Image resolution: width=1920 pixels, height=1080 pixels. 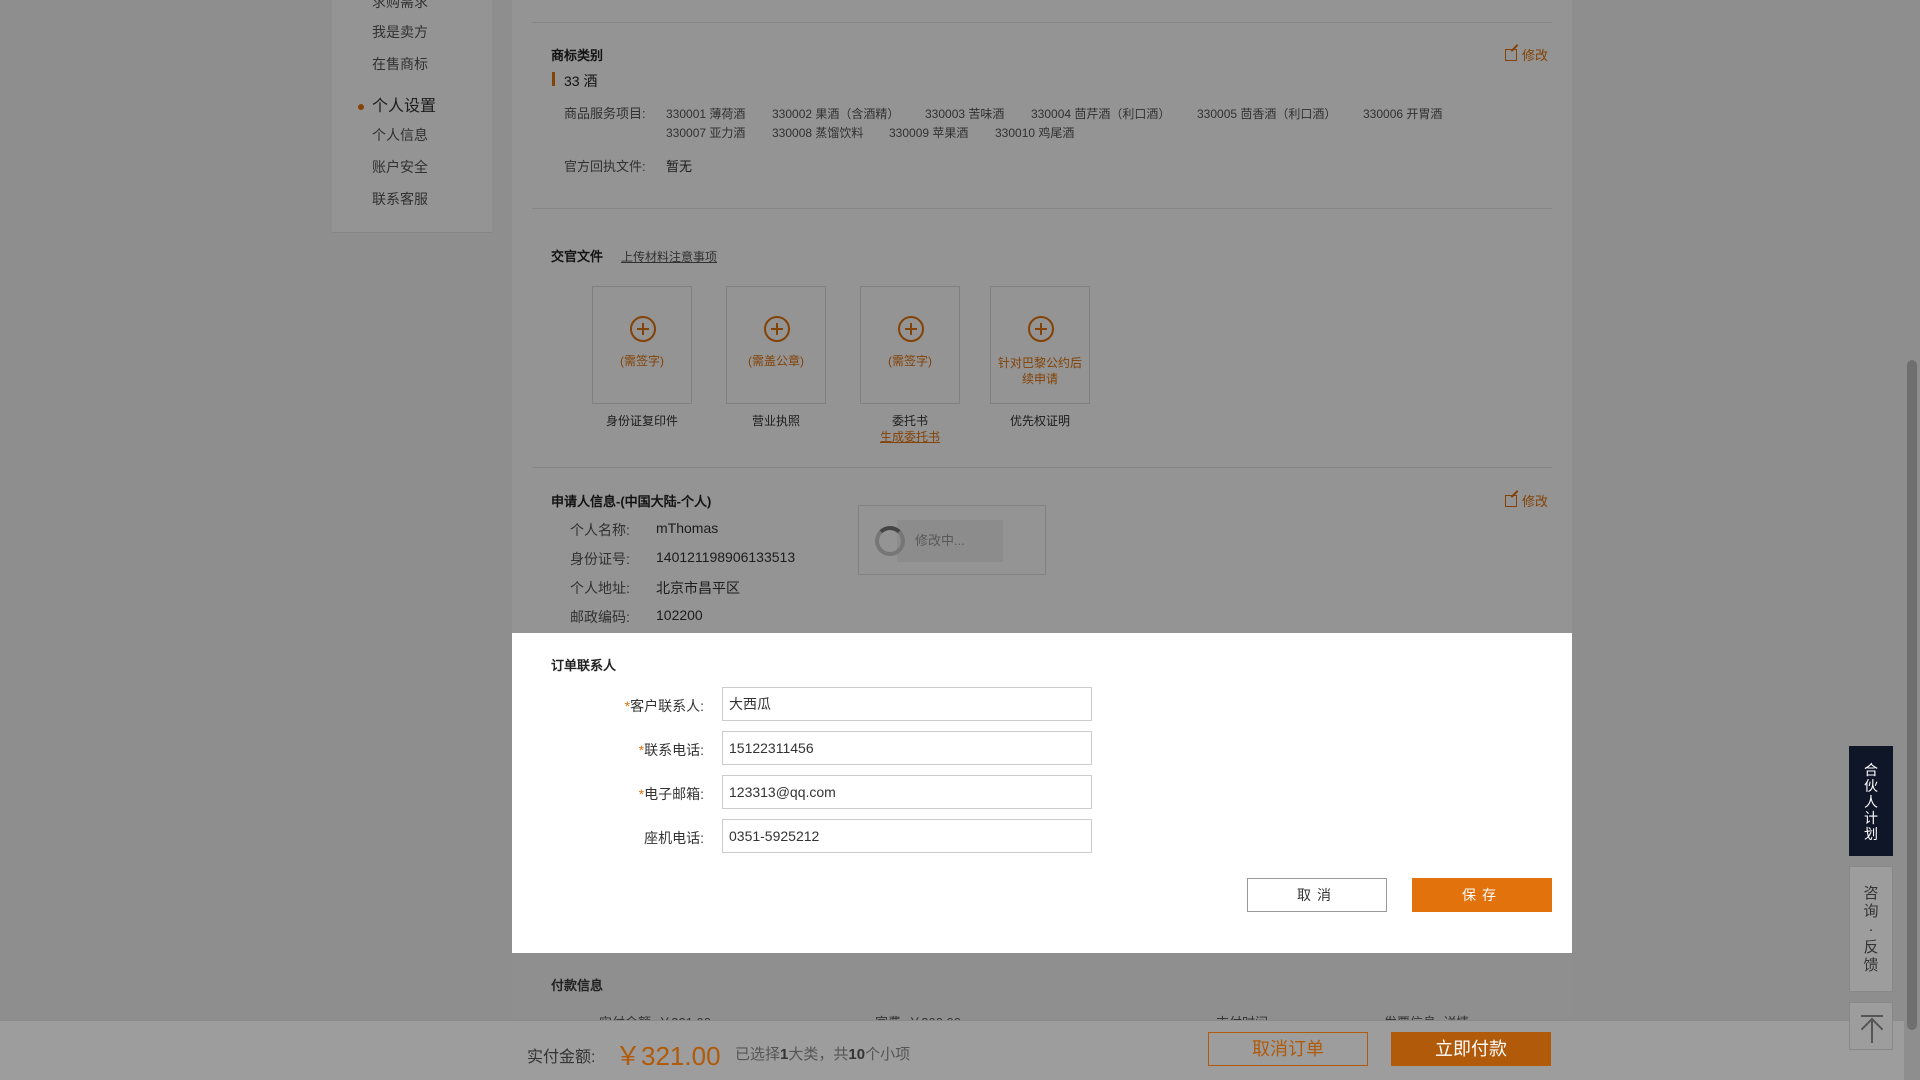 I want to click on contact-email-input: 123313@qq.com, so click(x=907, y=792).